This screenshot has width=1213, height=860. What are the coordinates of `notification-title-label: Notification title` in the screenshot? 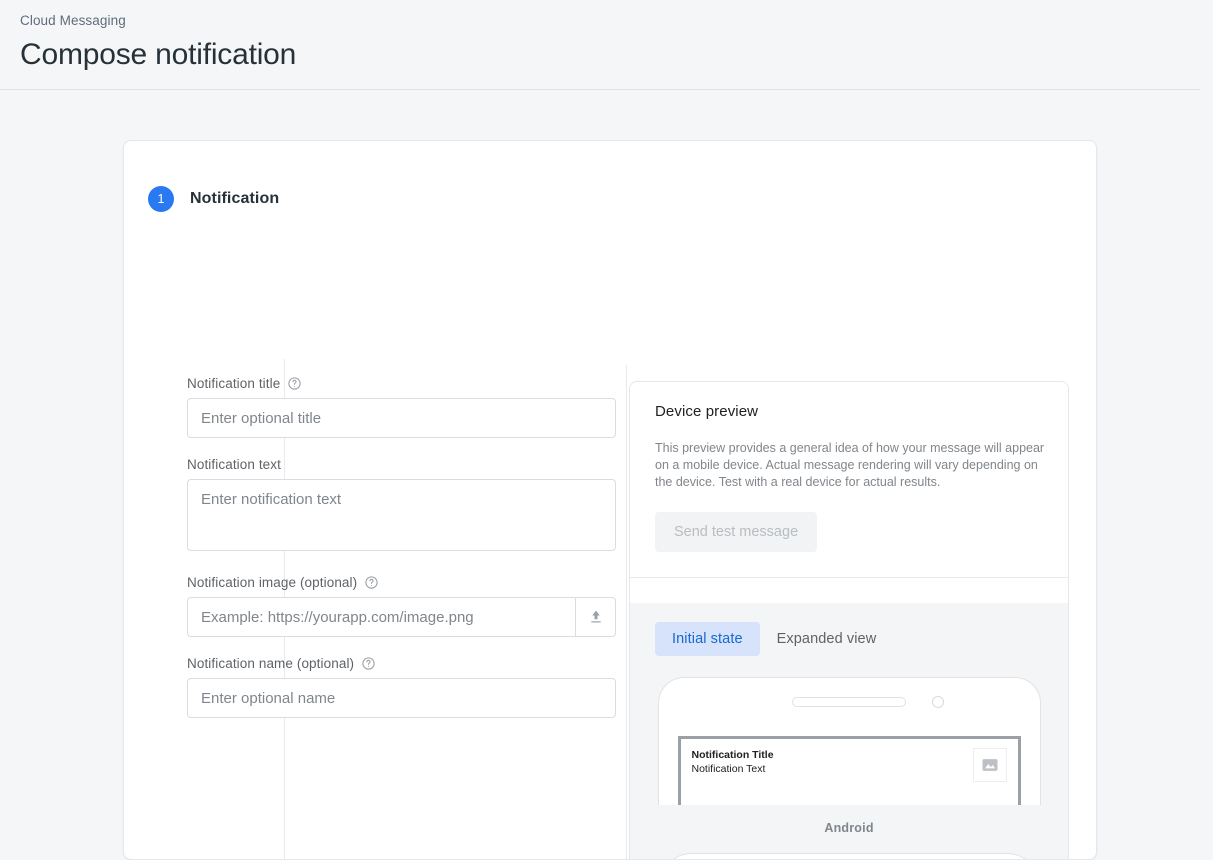 It's located at (406, 383).